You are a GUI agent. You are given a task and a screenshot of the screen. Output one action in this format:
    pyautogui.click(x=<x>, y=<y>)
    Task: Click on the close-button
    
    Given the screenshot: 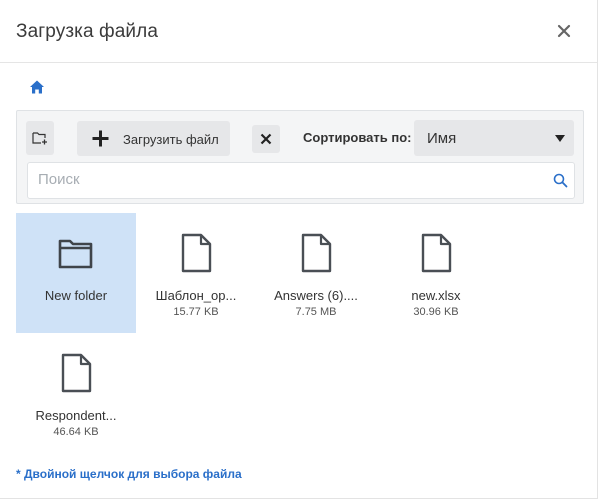 What is the action you would take?
    pyautogui.click(x=564, y=31)
    